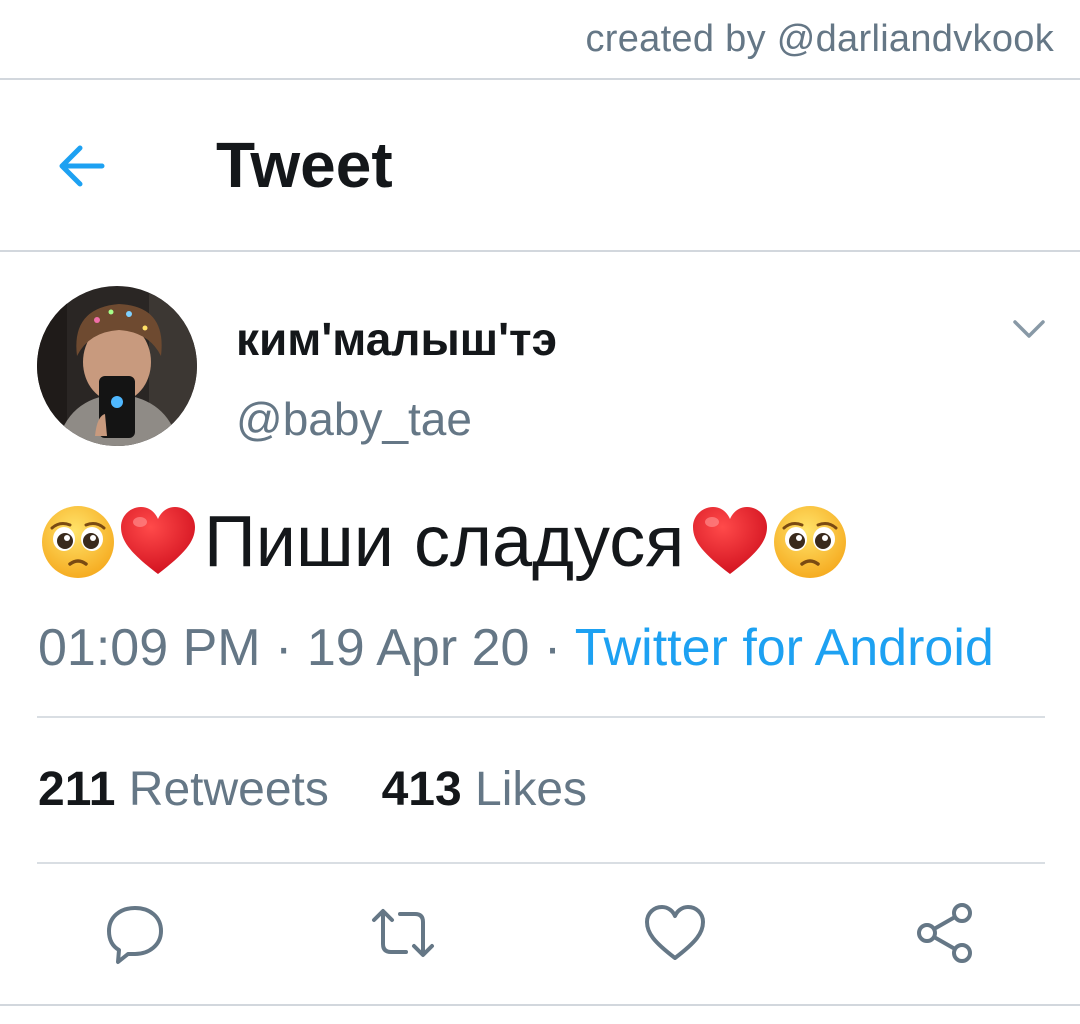 This screenshot has width=1080, height=1024. Describe the element at coordinates (418, 648) in the screenshot. I see `tweet-date: 19 Apr 20` at that location.